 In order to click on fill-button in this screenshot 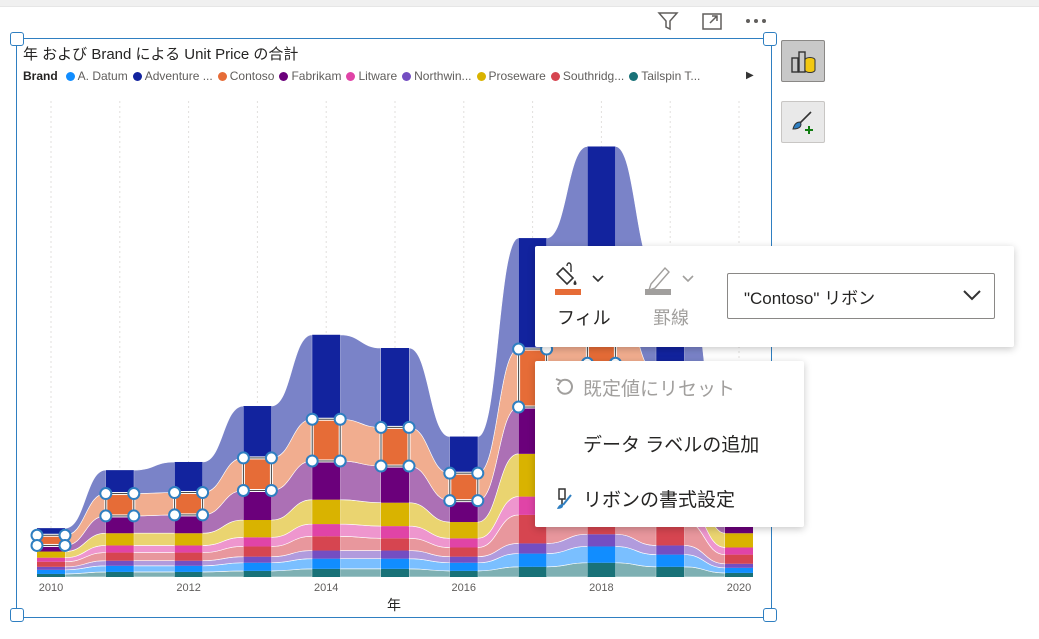, I will do `click(585, 282)`.